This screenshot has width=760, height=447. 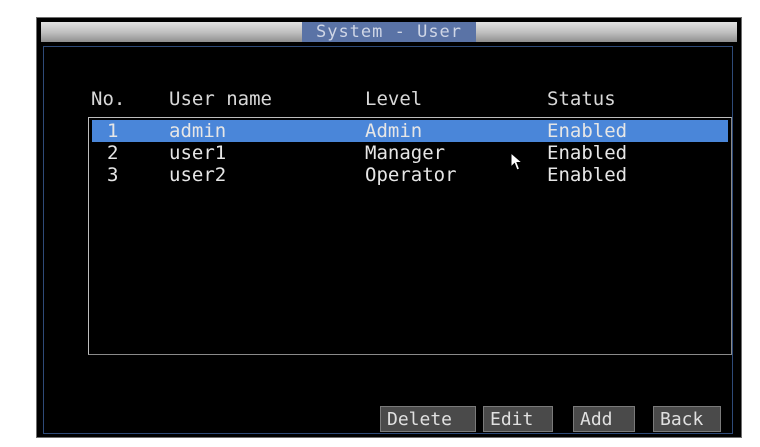 What do you see at coordinates (581, 99) in the screenshot?
I see `header-status: Status` at bounding box center [581, 99].